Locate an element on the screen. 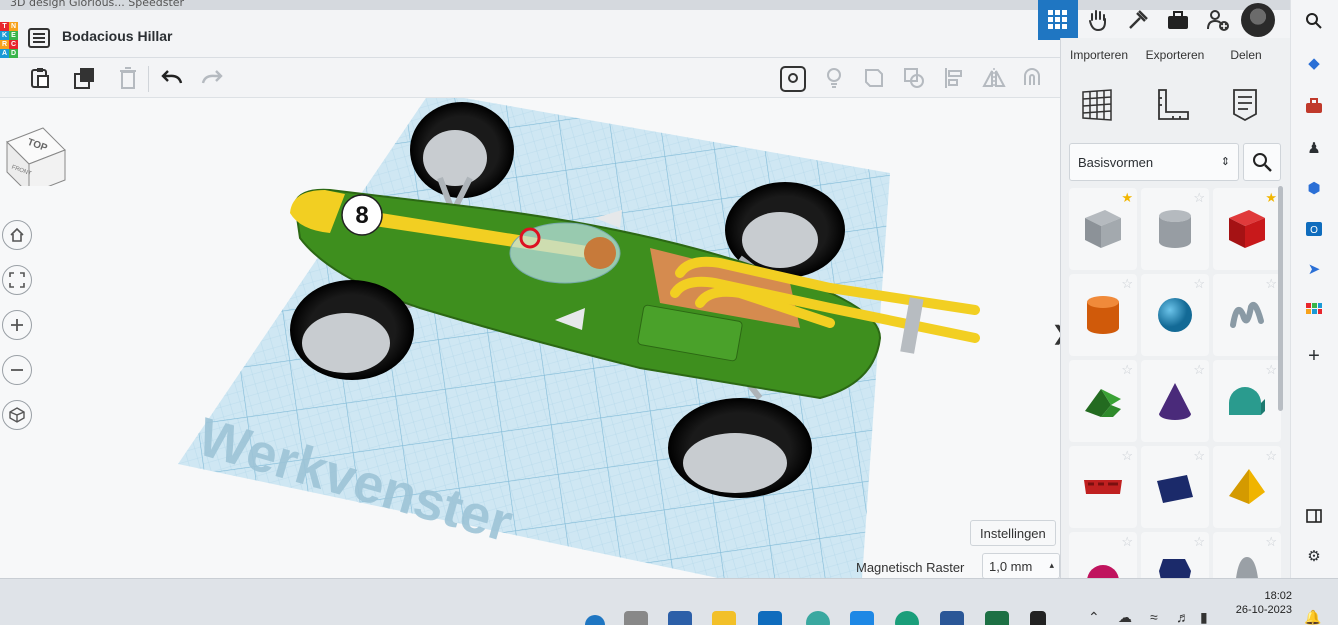  user-avatar is located at coordinates (1258, 20).